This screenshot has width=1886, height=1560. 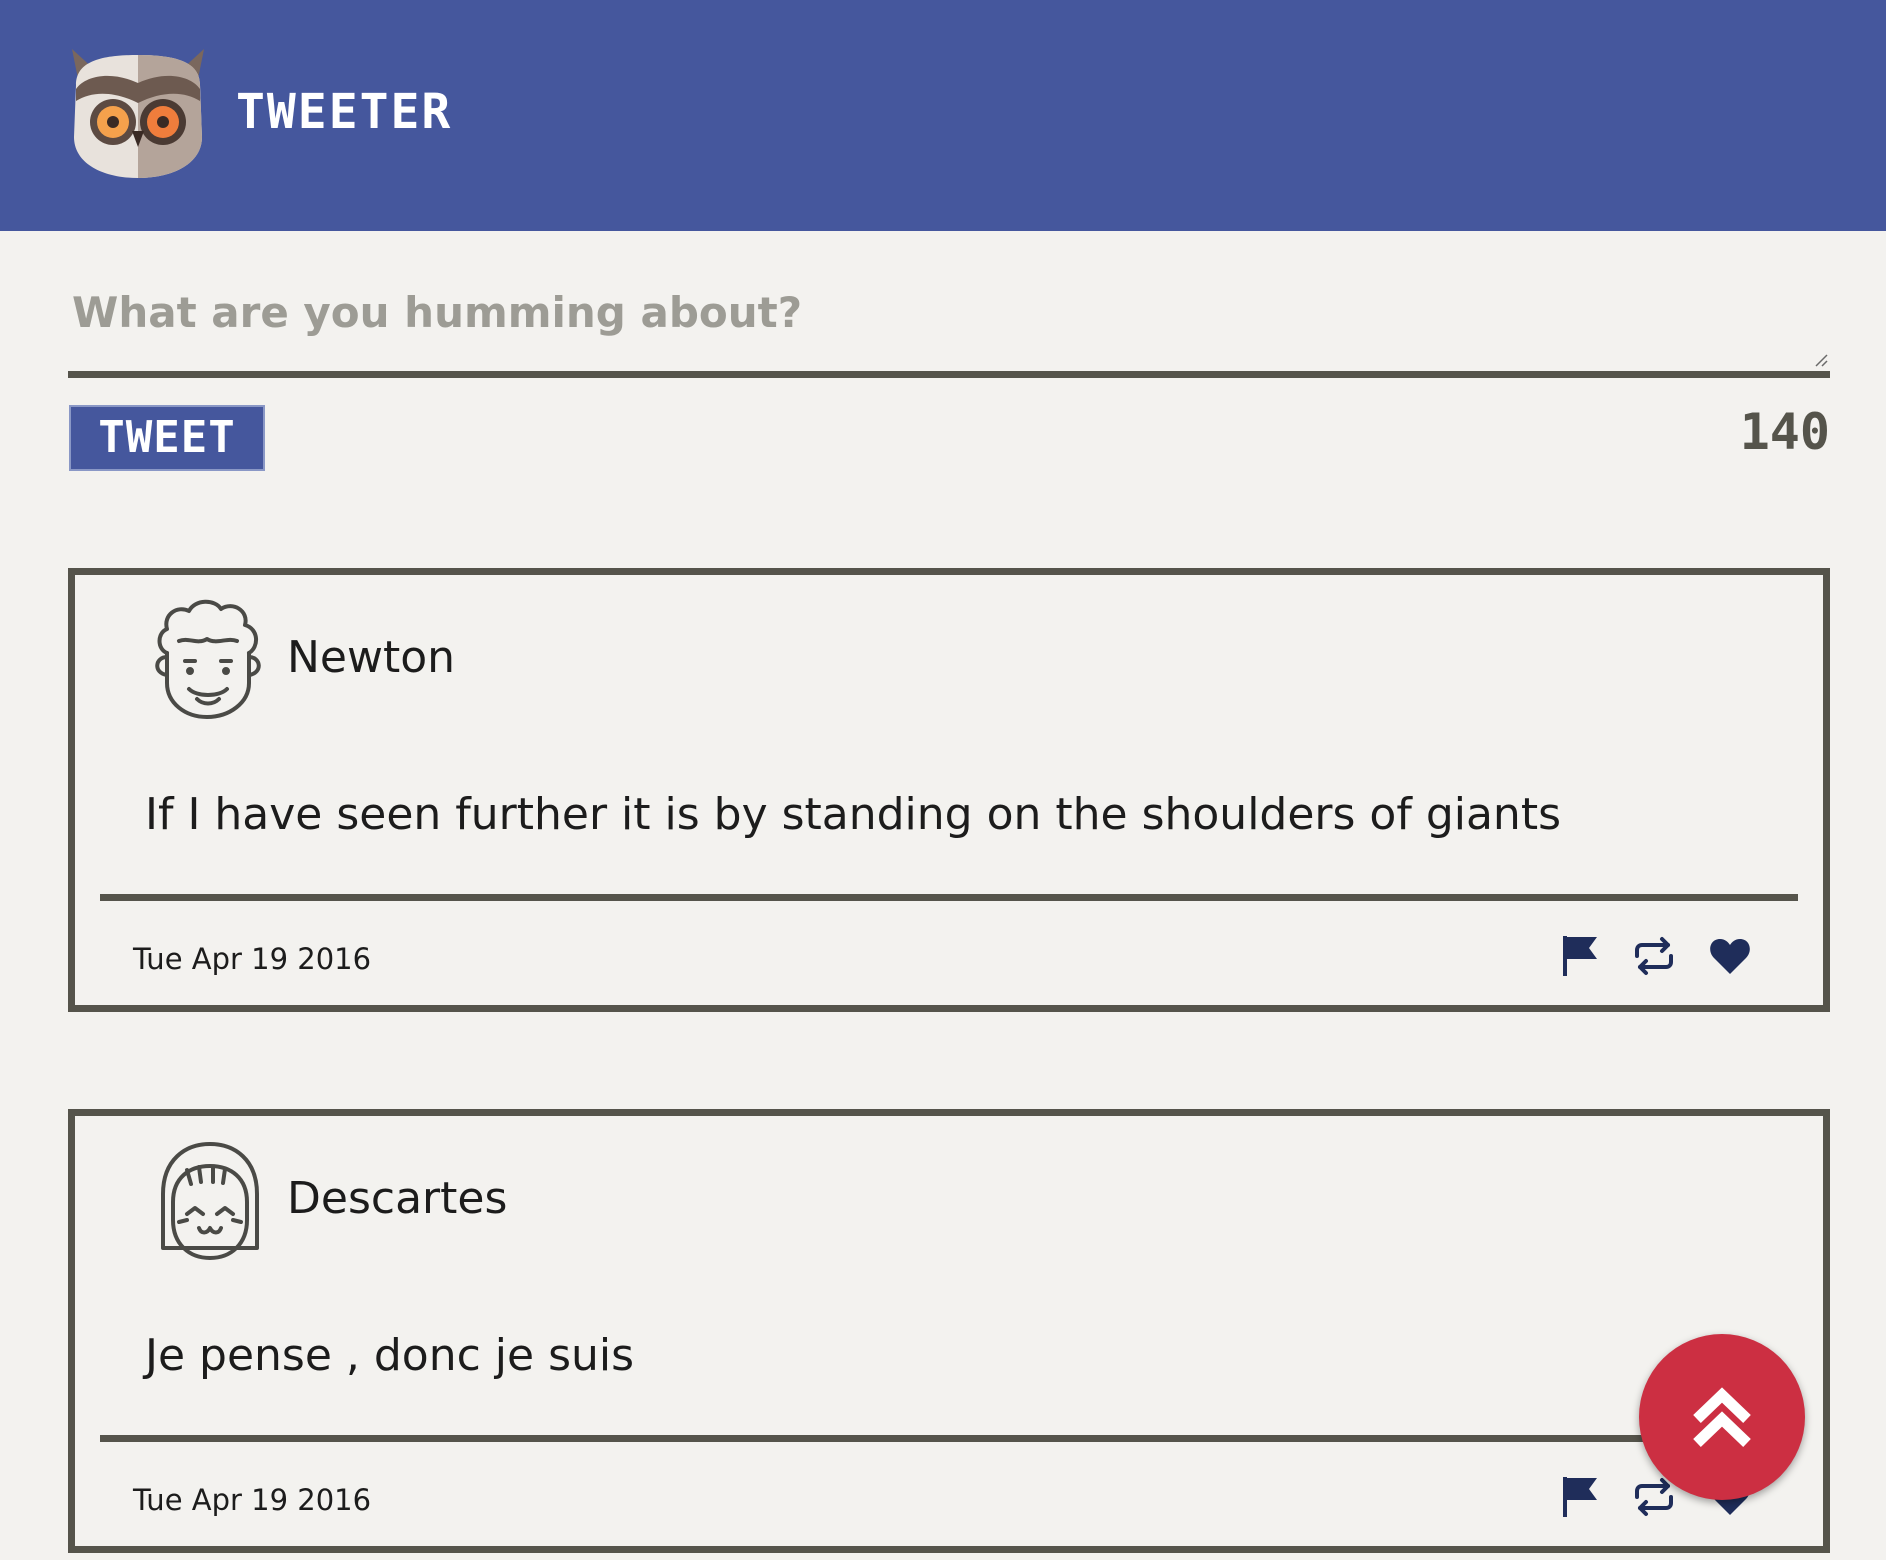 I want to click on tweet-button: TWEET, so click(x=167, y=438).